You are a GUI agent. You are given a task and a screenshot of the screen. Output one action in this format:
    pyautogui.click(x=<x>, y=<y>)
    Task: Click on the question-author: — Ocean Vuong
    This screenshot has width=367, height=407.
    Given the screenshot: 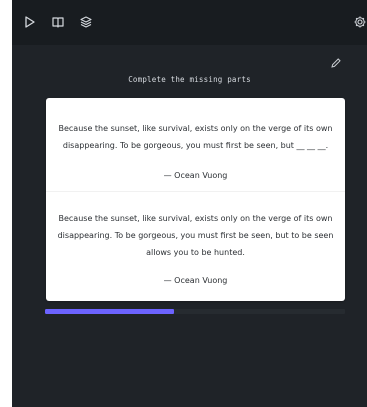 What is the action you would take?
    pyautogui.click(x=195, y=175)
    